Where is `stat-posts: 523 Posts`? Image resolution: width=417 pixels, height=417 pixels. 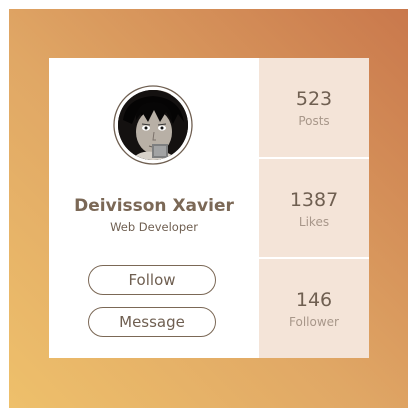 stat-posts: 523 Posts is located at coordinates (314, 107).